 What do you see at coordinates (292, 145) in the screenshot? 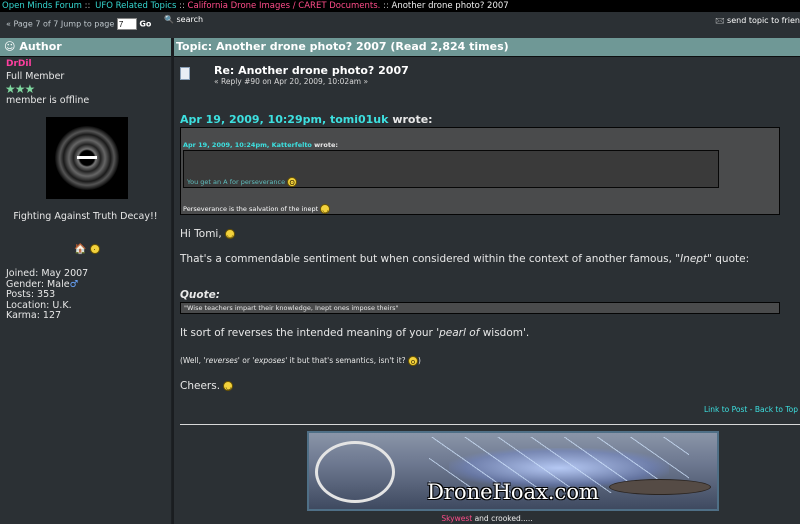
I see `inner-quote-author-link: Katterfelto` at bounding box center [292, 145].